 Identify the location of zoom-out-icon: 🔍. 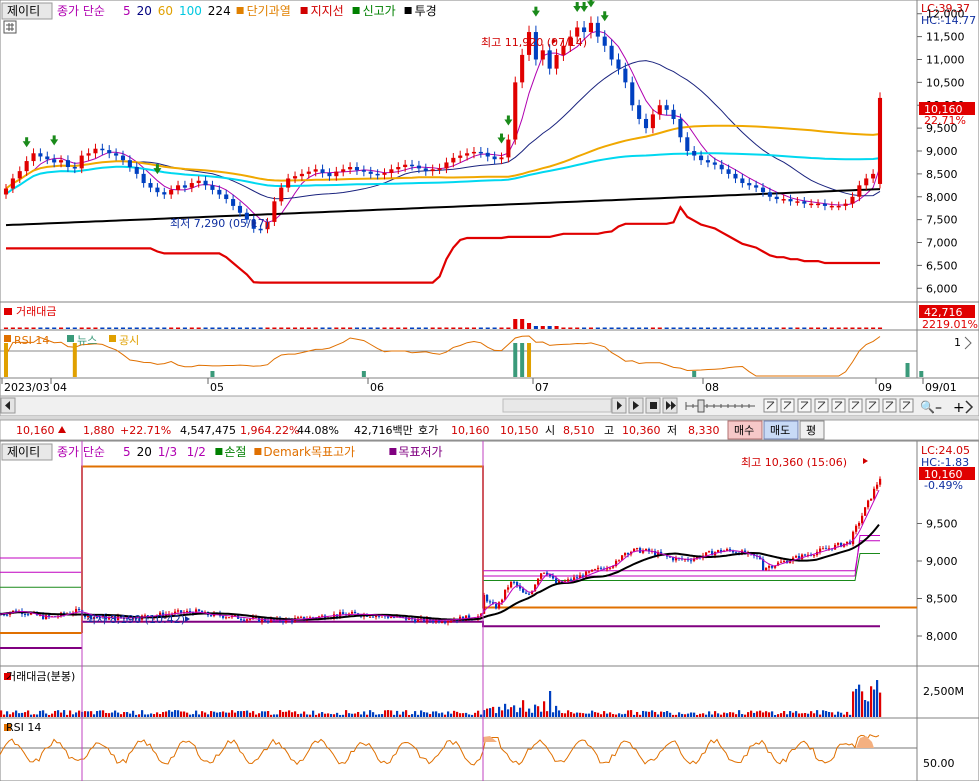
(927, 406).